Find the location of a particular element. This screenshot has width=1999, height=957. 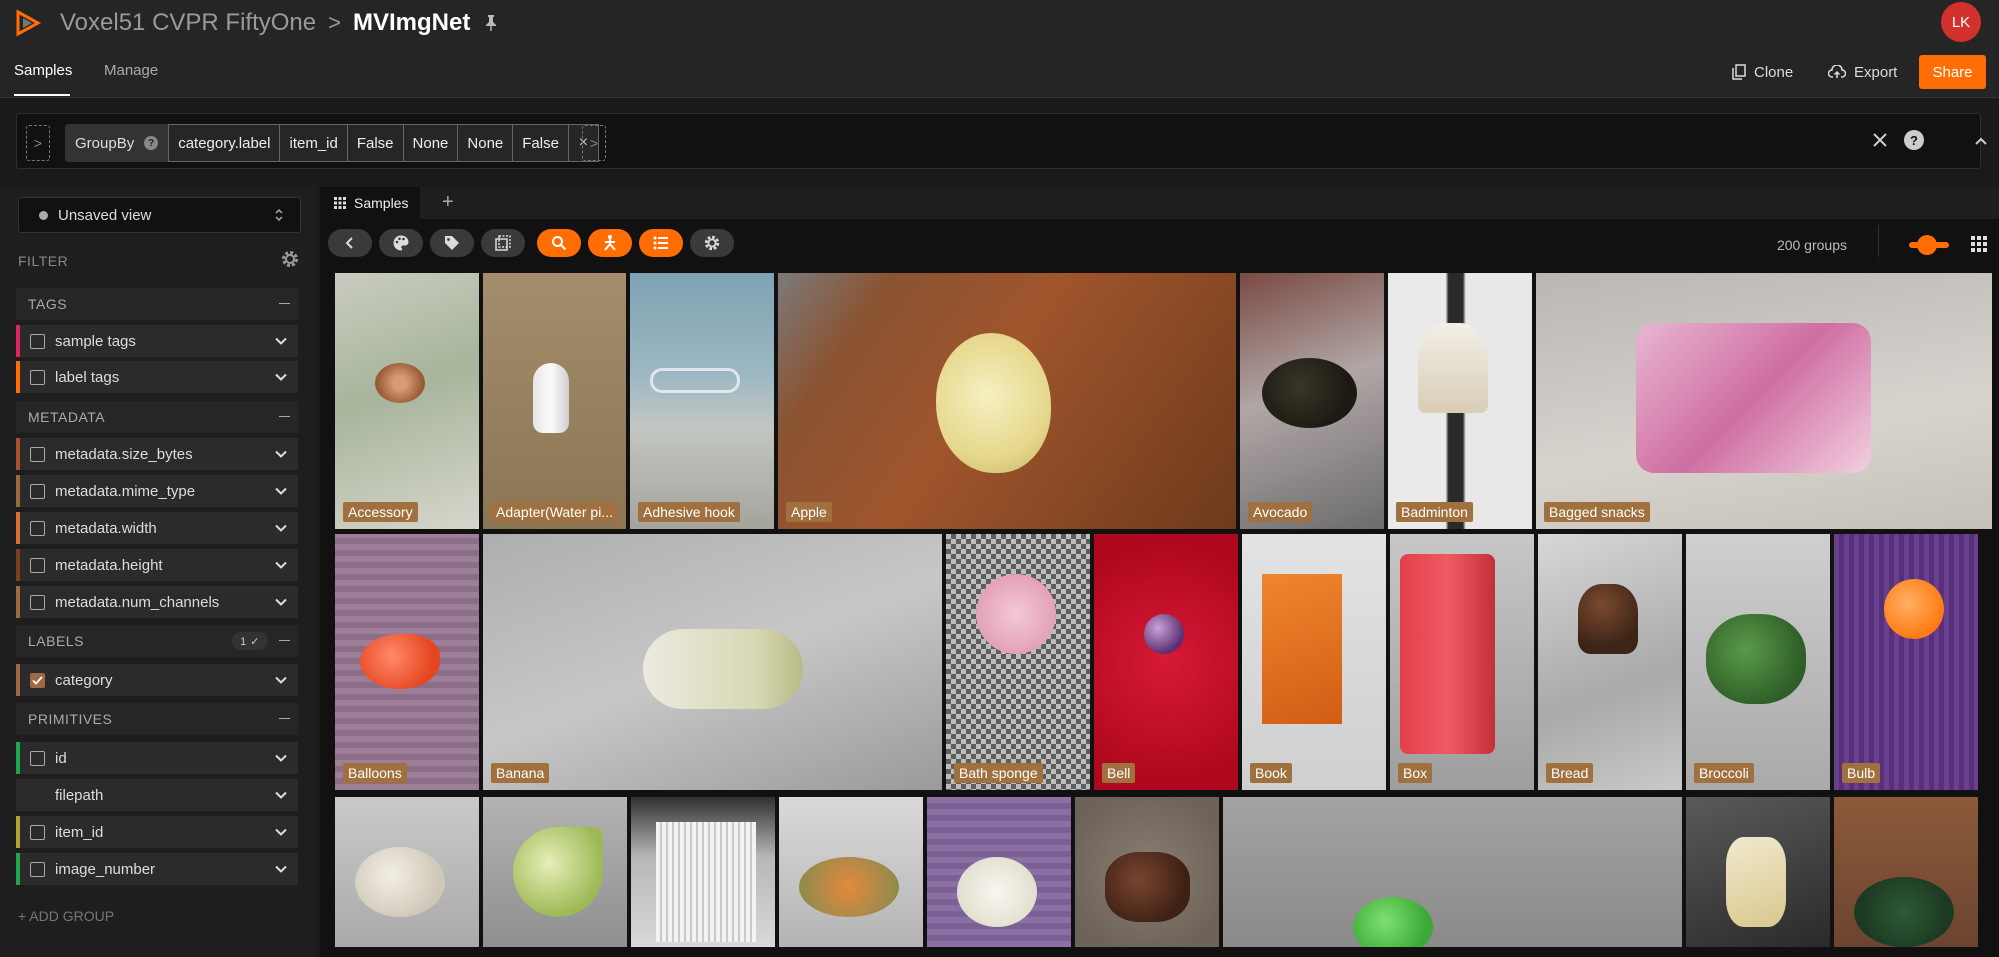

fiftyone-logo-icon is located at coordinates (28, 23).